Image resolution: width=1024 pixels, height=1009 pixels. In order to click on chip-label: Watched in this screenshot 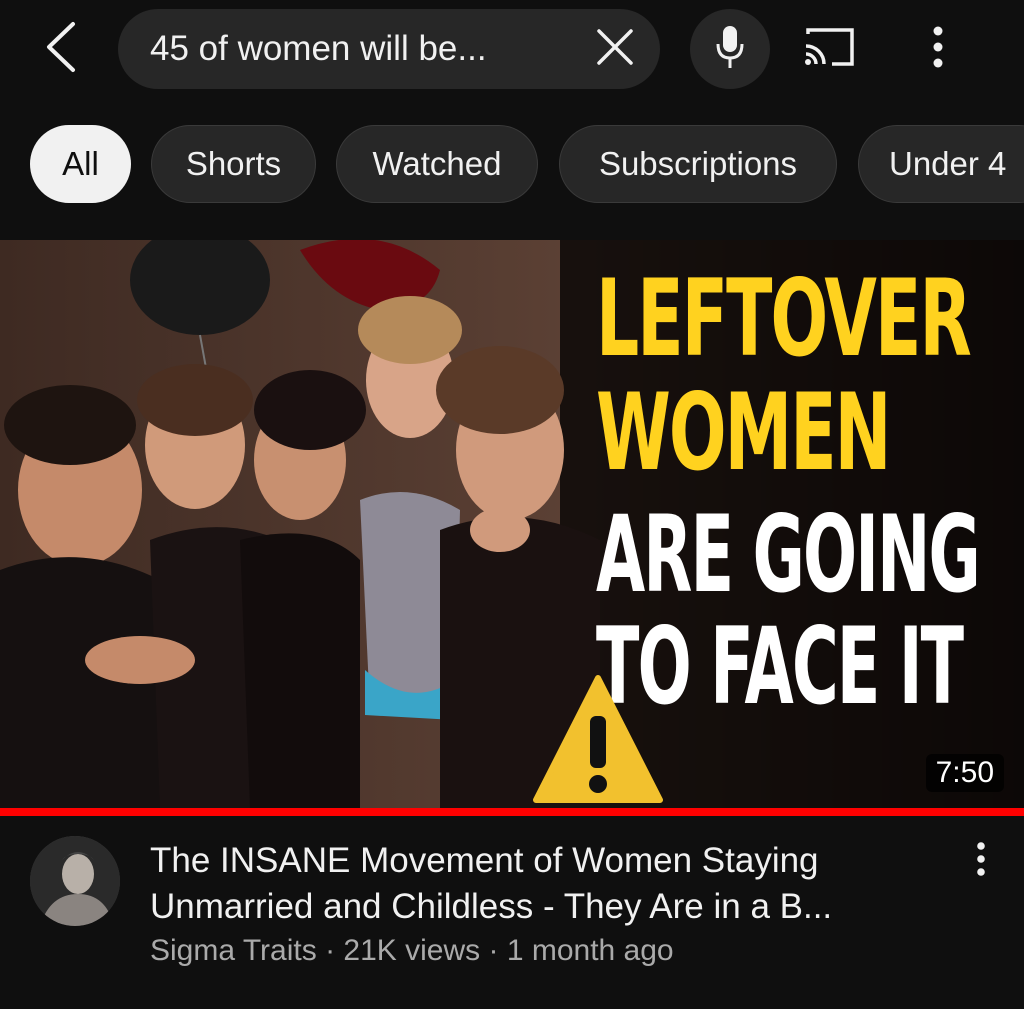, I will do `click(437, 163)`.